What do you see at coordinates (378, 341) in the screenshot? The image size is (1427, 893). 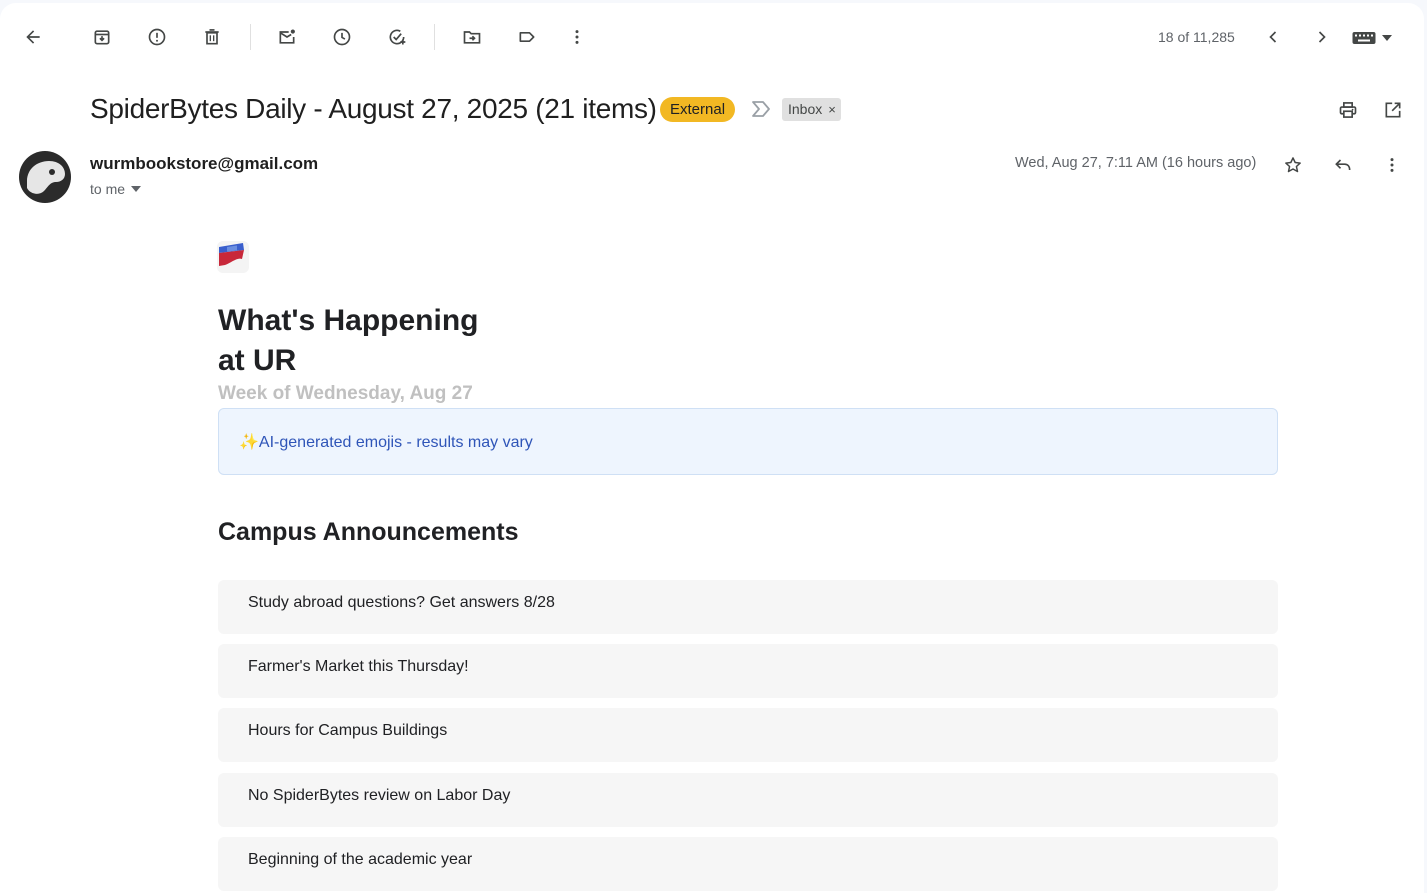 I see `newsletter-heading: What's Happening at UR` at bounding box center [378, 341].